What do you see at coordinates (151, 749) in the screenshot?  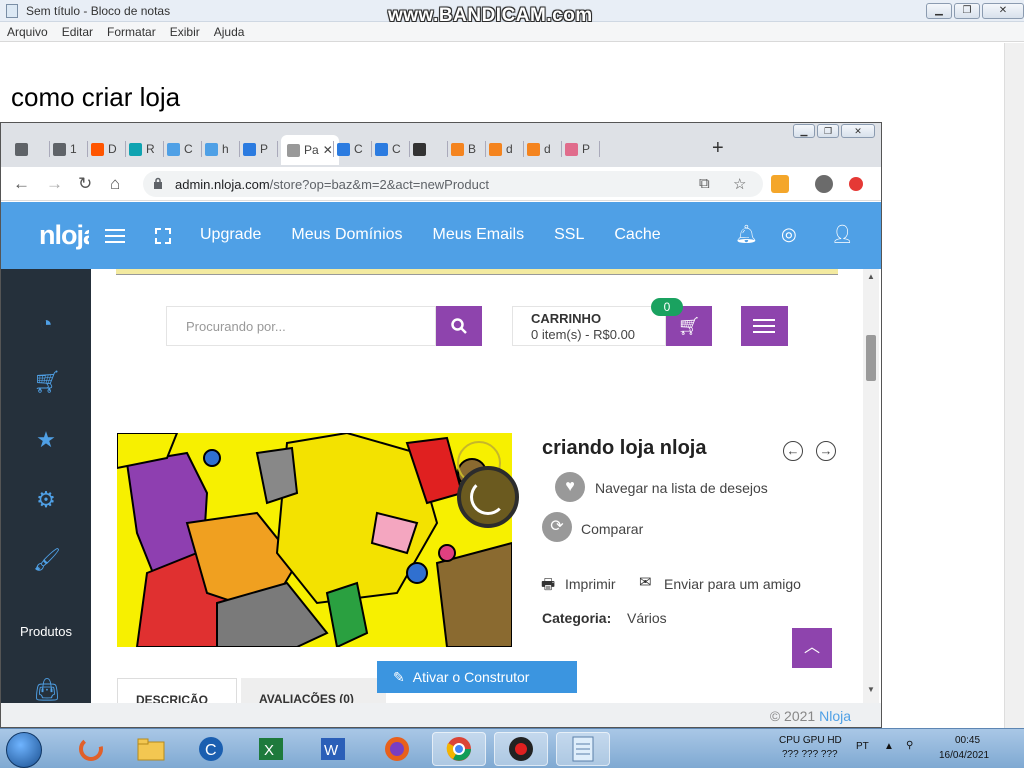 I see `taskbar-explorer` at bounding box center [151, 749].